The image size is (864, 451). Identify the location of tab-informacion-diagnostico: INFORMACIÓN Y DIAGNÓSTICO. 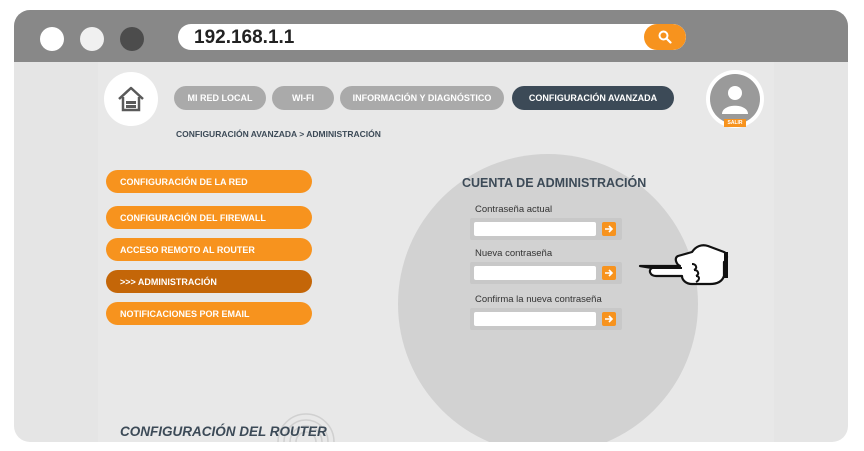
(422, 98).